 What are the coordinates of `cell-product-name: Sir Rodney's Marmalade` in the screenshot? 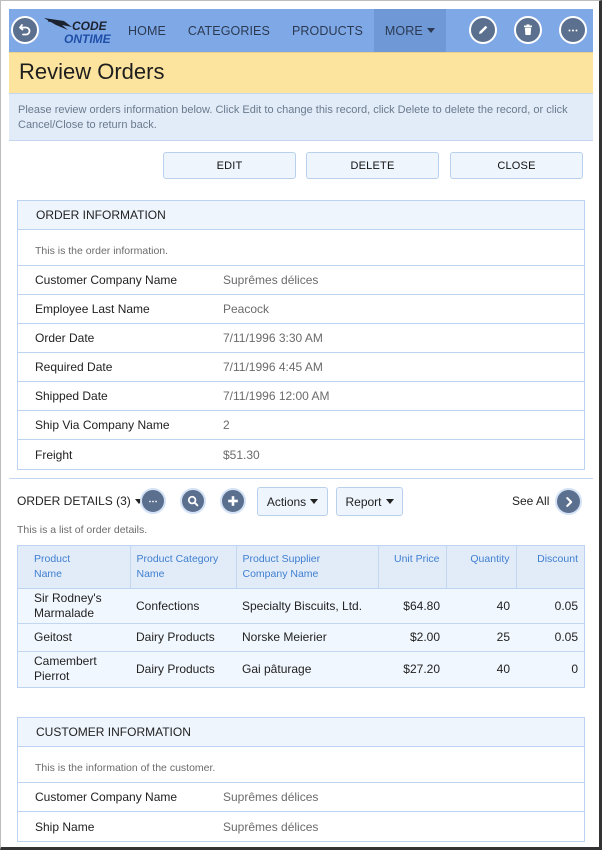 It's located at (74, 606).